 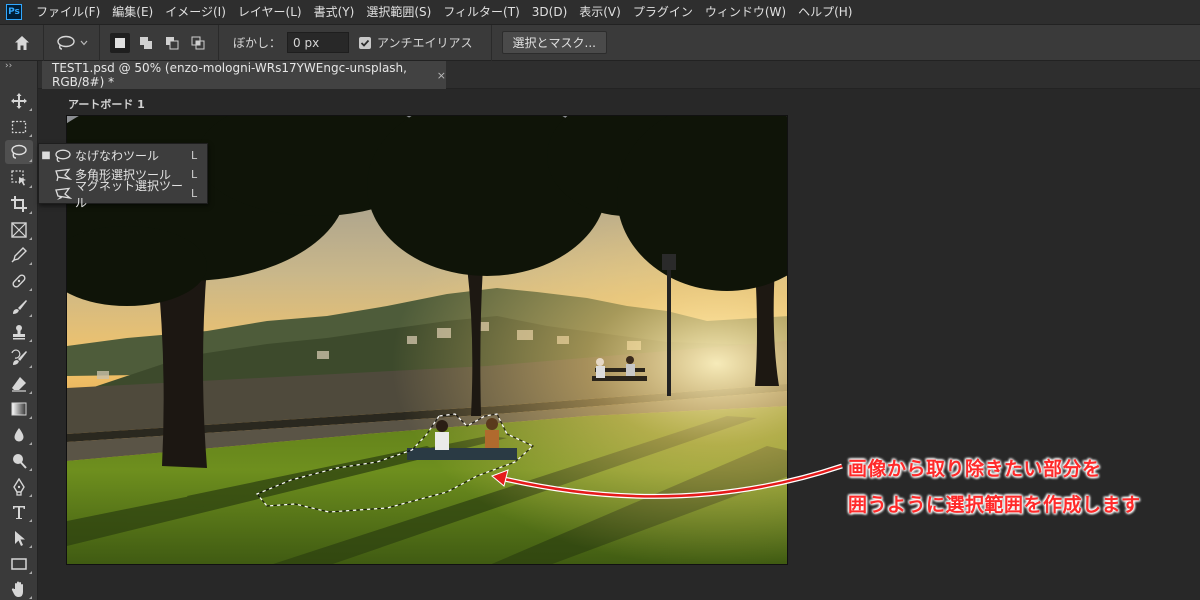 I want to click on lasso-tool-flyout: ■ なげなわツール L 多角形選択ツール L マグネット選択ツール L, so click(x=123, y=176).